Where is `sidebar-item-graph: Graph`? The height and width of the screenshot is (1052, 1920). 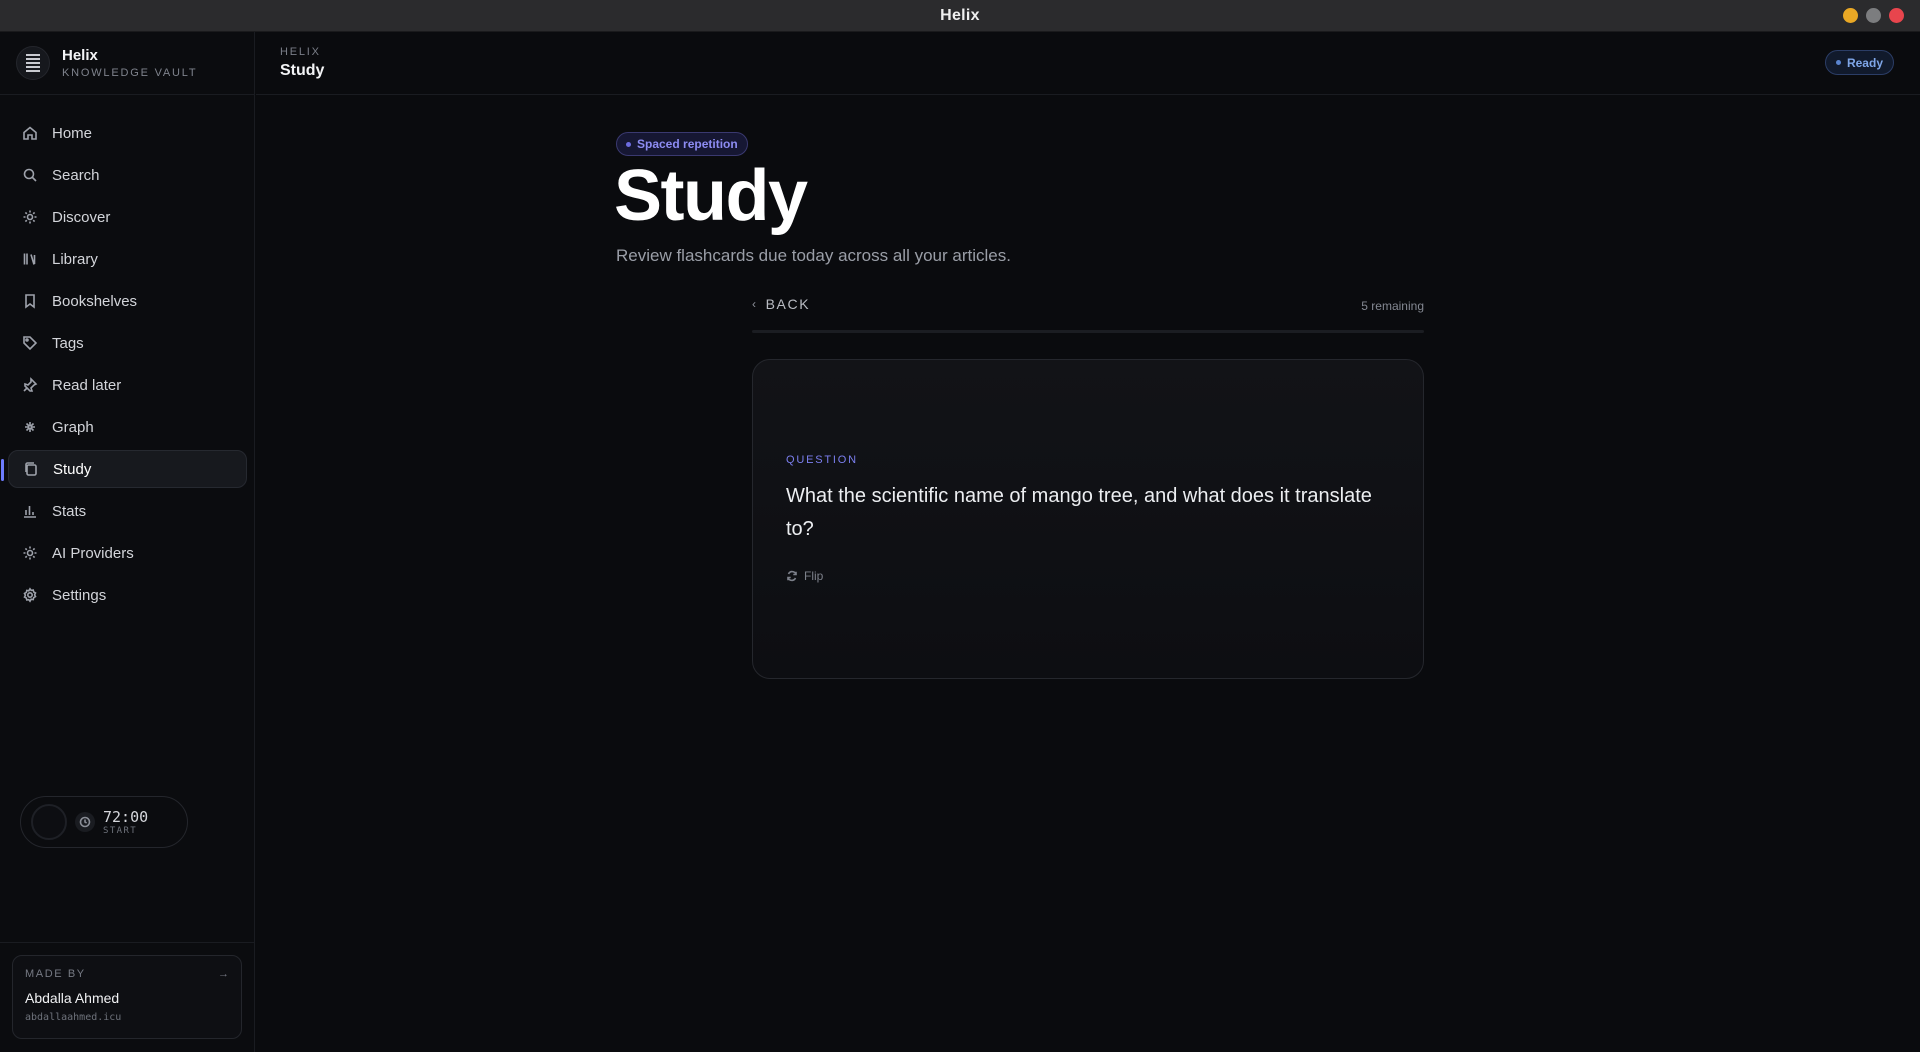 sidebar-item-graph: Graph is located at coordinates (127, 427).